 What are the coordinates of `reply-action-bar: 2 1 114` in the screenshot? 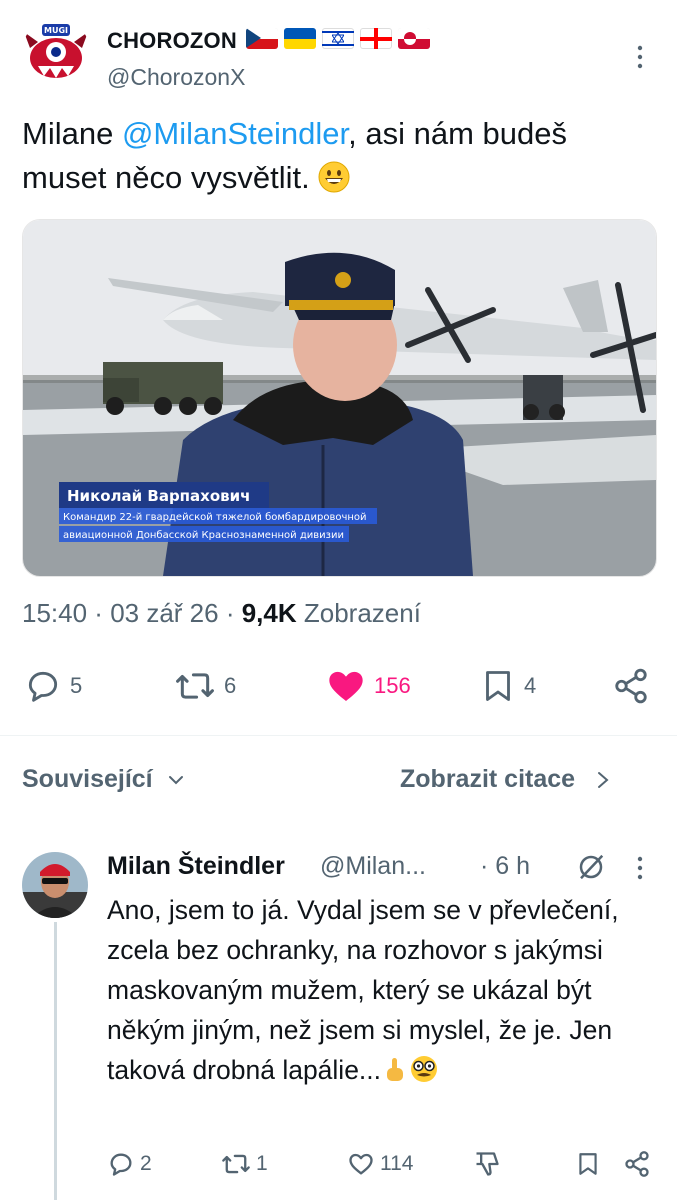 It's located at (387, 1164).